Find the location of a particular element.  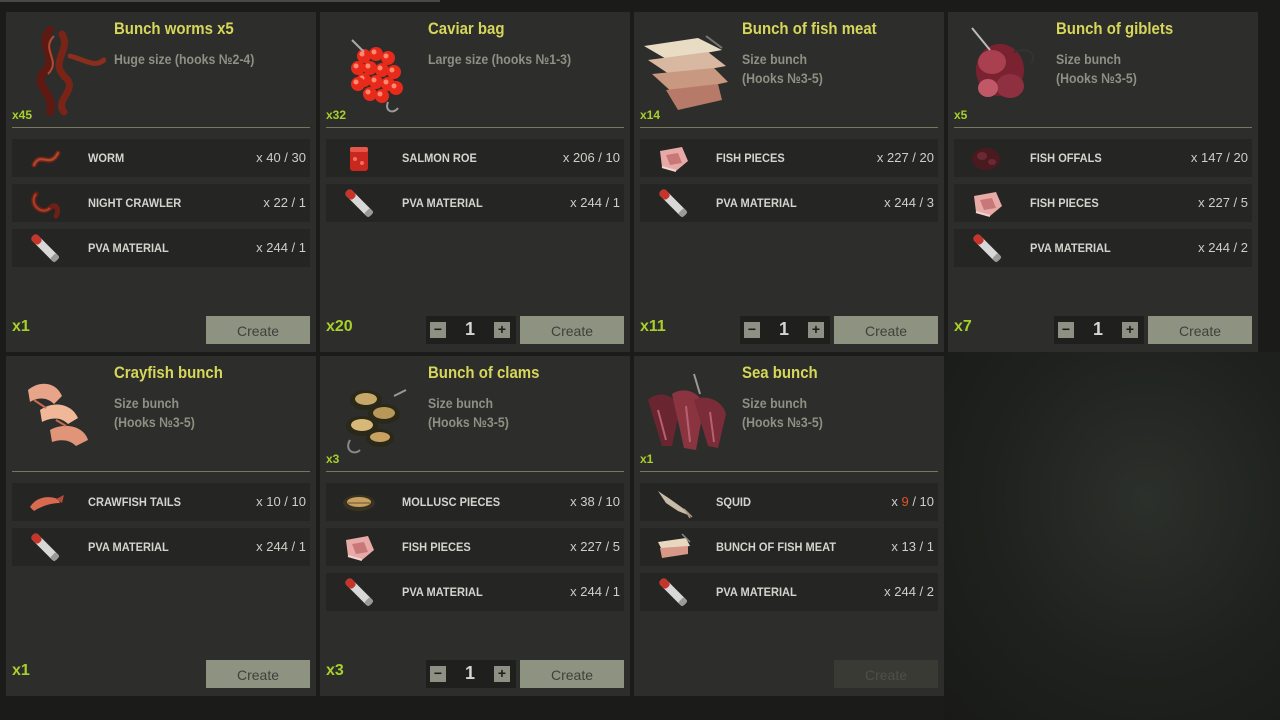

ingredient-row: WORM x 40 / 30 is located at coordinates (161, 158).